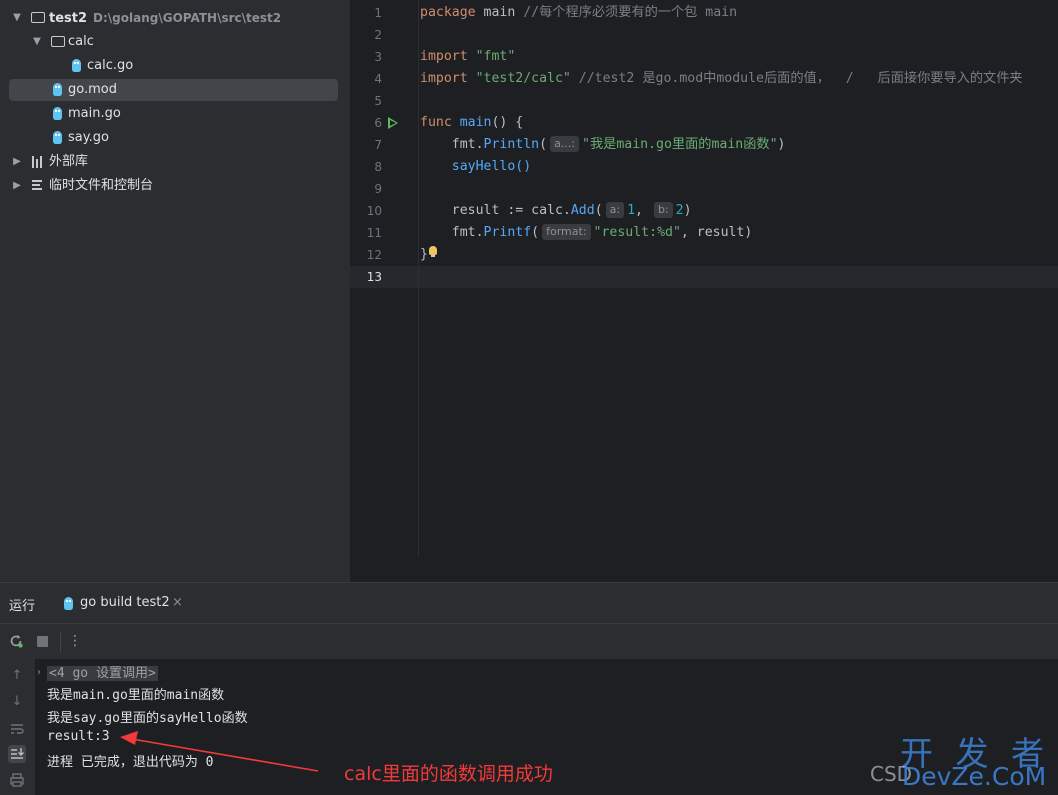  I want to click on token: ,, so click(643, 210).